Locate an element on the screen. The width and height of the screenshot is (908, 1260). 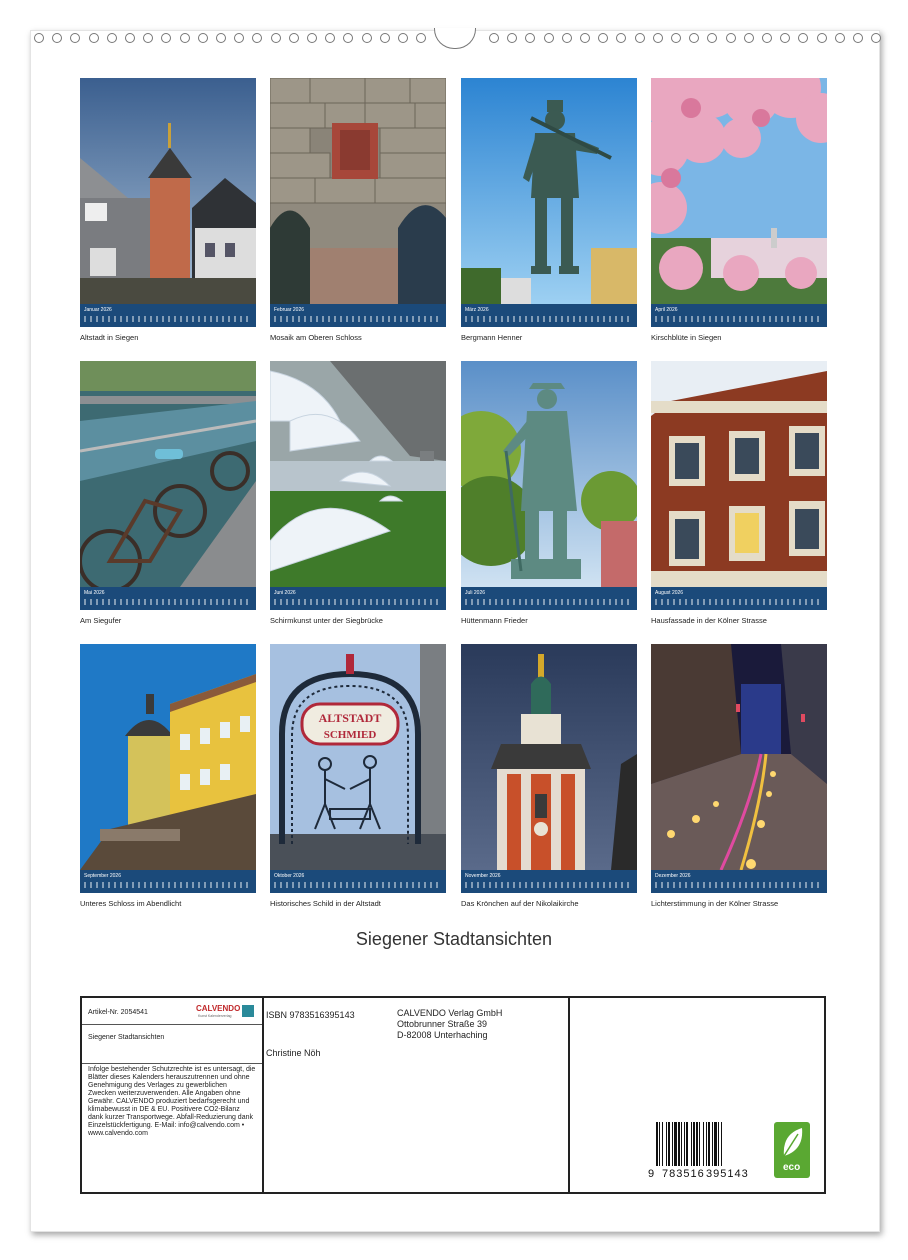
month-label: April 2026 is located at coordinates (666, 310).